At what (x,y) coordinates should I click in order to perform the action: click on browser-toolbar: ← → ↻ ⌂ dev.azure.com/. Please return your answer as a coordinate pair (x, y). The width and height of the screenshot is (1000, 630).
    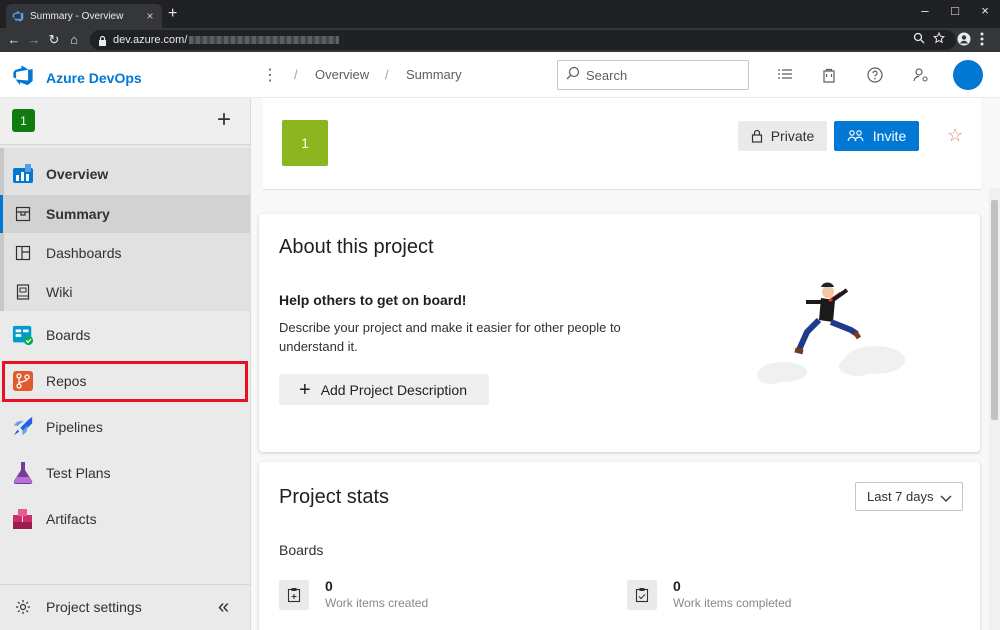
    Looking at the image, I should click on (500, 40).